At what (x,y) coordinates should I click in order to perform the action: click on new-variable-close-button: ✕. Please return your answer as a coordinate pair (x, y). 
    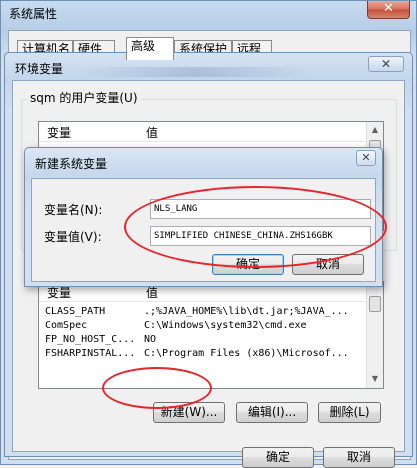
    Looking at the image, I should click on (366, 158).